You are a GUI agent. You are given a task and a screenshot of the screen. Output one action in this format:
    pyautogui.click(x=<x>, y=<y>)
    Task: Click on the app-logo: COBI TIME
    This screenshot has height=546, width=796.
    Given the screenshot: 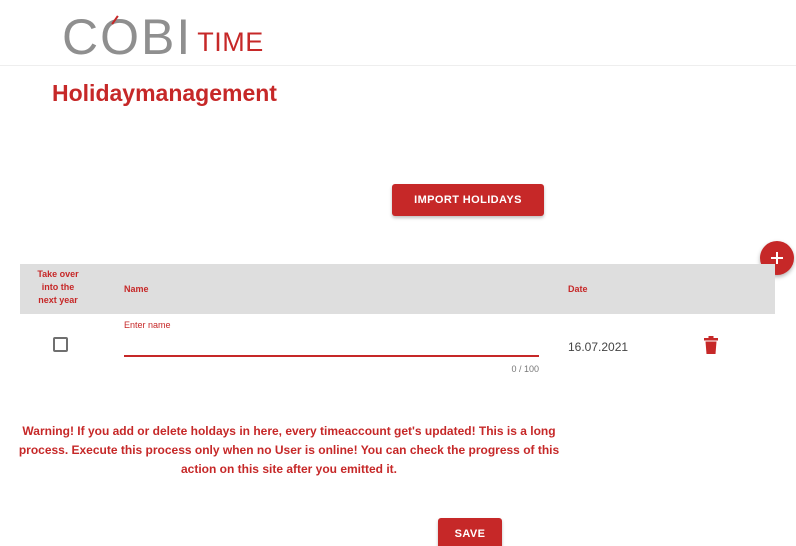 What is the action you would take?
    pyautogui.click(x=163, y=34)
    